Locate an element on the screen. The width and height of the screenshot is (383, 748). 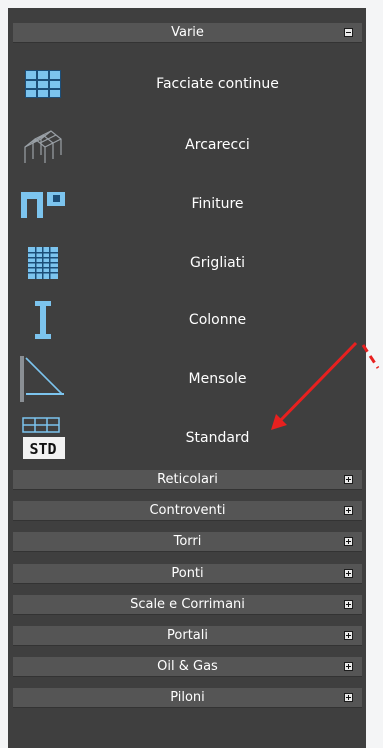
section-title: Portali is located at coordinates (187, 635).